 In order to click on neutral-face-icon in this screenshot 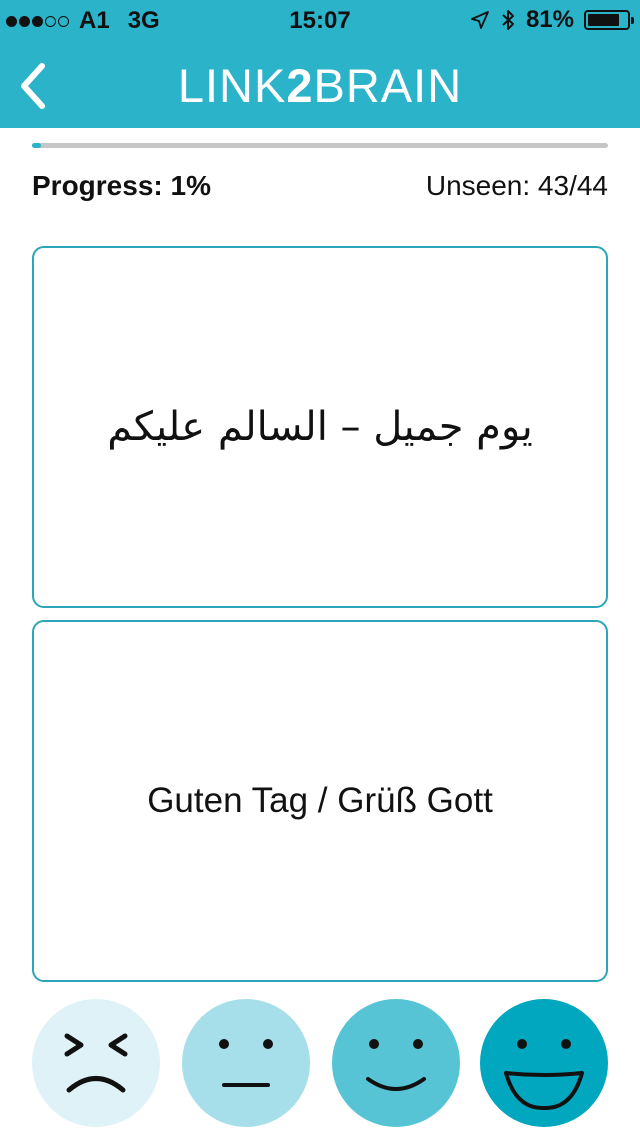, I will do `click(246, 1063)`.